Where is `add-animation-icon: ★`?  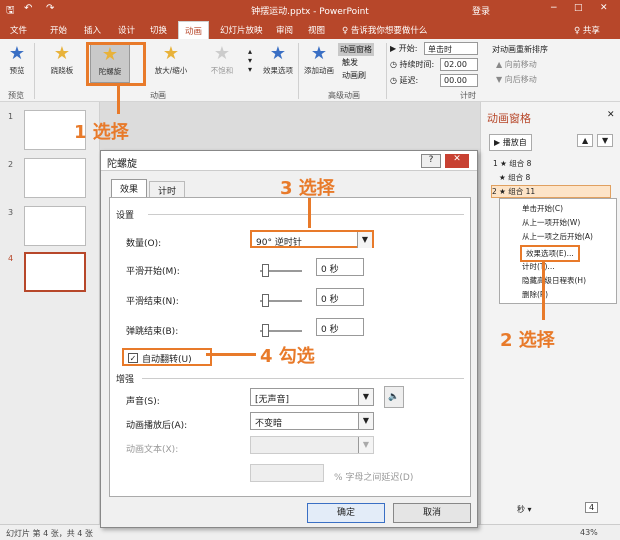 add-animation-icon: ★ is located at coordinates (319, 53).